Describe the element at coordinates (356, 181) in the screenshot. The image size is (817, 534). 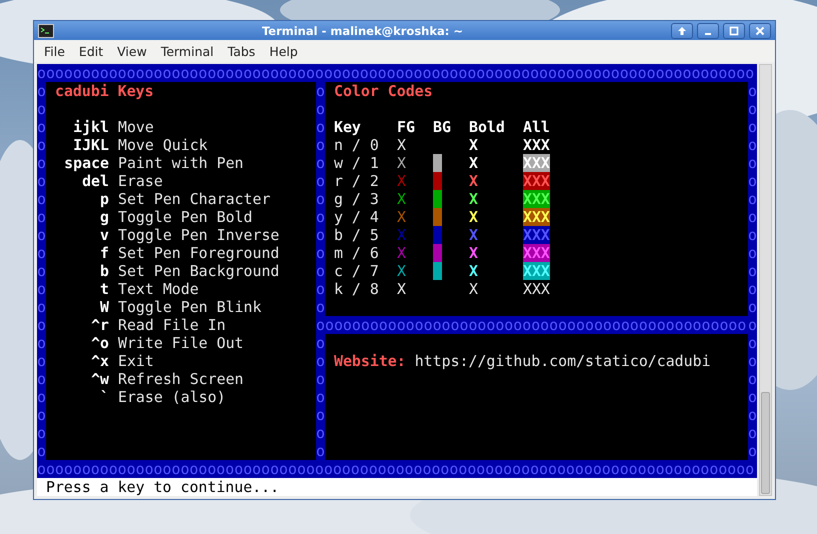
I see `key-code: r / 2` at that location.